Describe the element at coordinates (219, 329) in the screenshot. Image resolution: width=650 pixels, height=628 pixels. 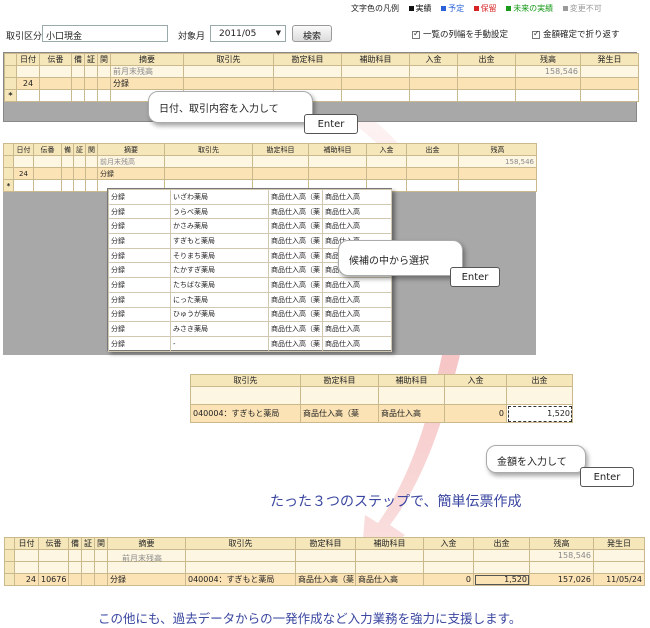
I see `suggestion-partner: みさき薬局` at that location.